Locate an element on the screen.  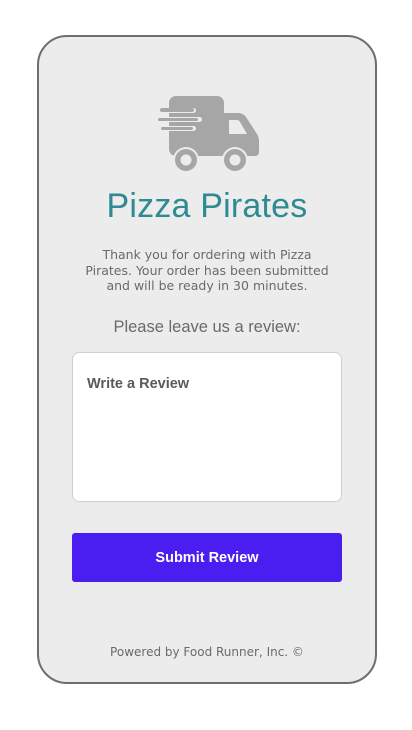
submit-review-button: Submit Review is located at coordinates (207, 557).